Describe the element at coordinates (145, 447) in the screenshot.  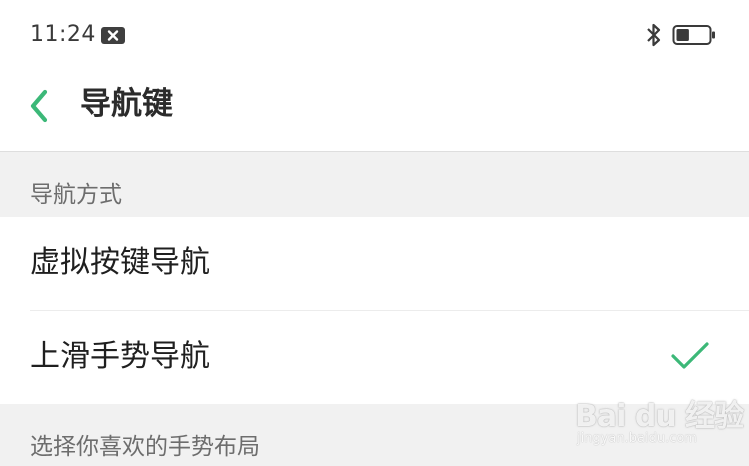
I see `section-header-gesture-layout: 选择你喜欢的手势布局` at that location.